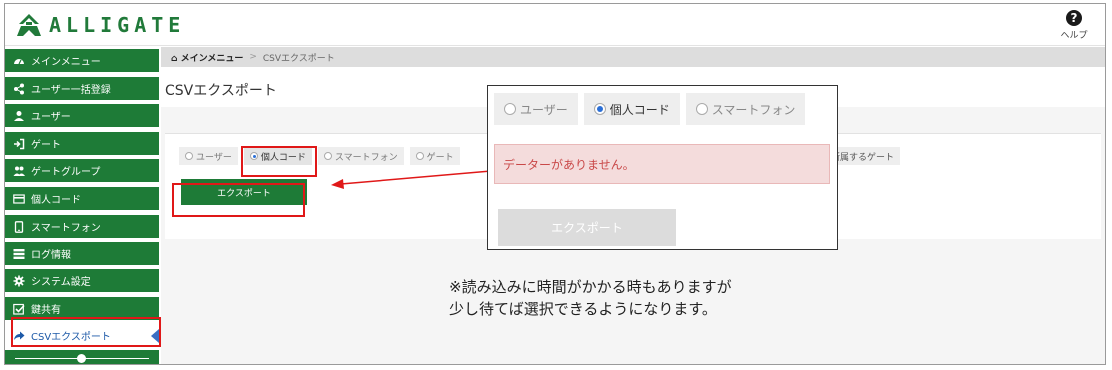 This screenshot has height=370, width=1112. What do you see at coordinates (279, 161) in the screenshot?
I see `highlight-box-personal-code` at bounding box center [279, 161].